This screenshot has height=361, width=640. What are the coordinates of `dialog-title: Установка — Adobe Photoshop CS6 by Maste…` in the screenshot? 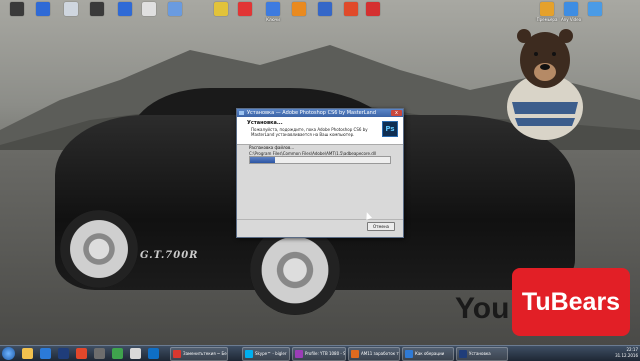 It's located at (311, 113).